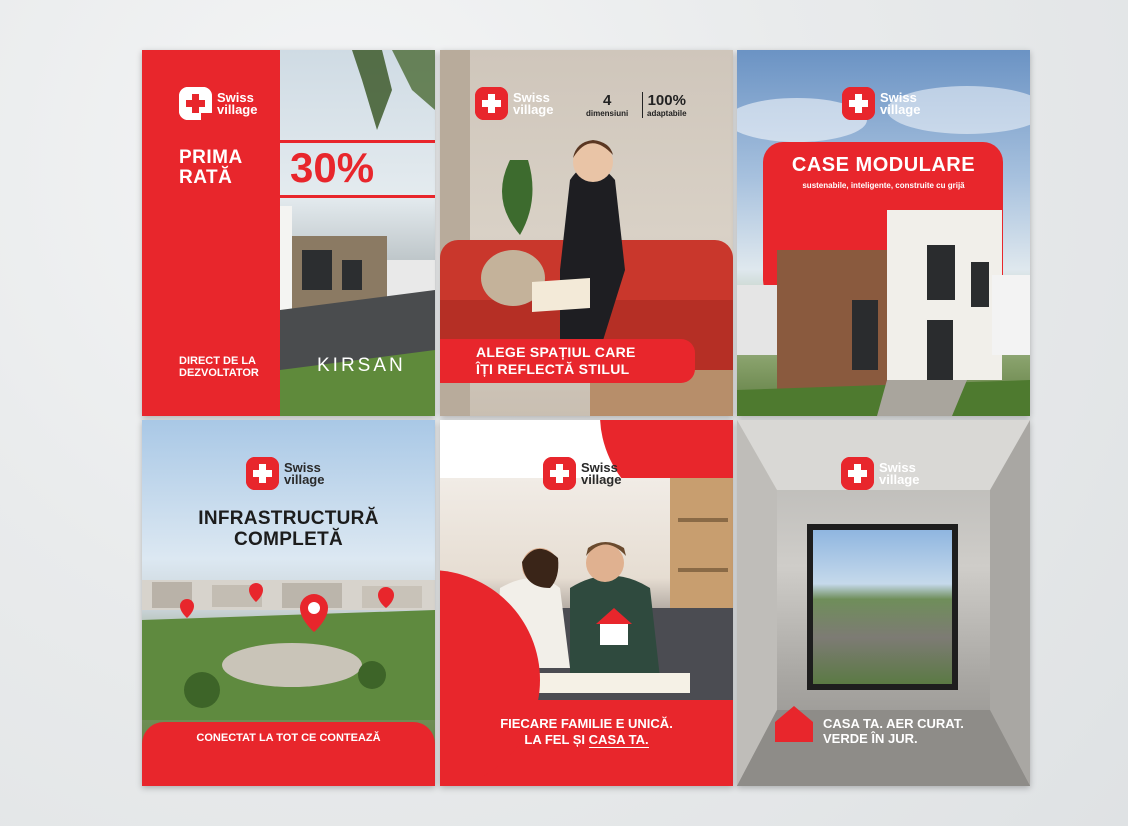 The image size is (1128, 826). What do you see at coordinates (893, 731) in the screenshot?
I see `aer-curat-tagline: CASA TA. AER CURAT. VERDE ÎN JUR.` at bounding box center [893, 731].